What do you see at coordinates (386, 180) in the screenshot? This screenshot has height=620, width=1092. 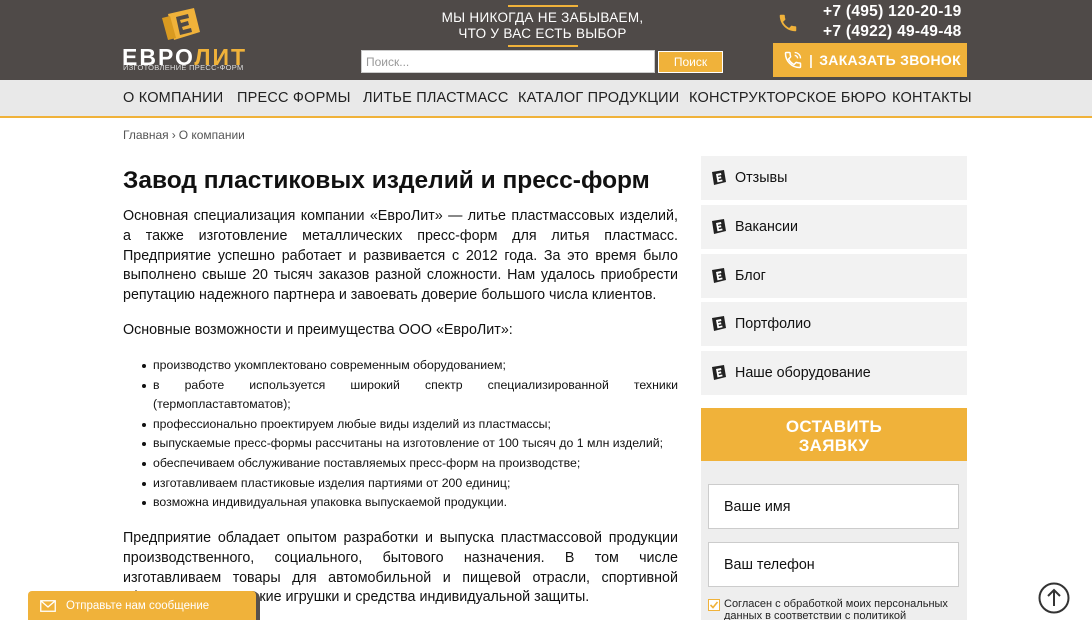 I see `page-title: Завод пластиковых изделий и пресс-форм` at bounding box center [386, 180].